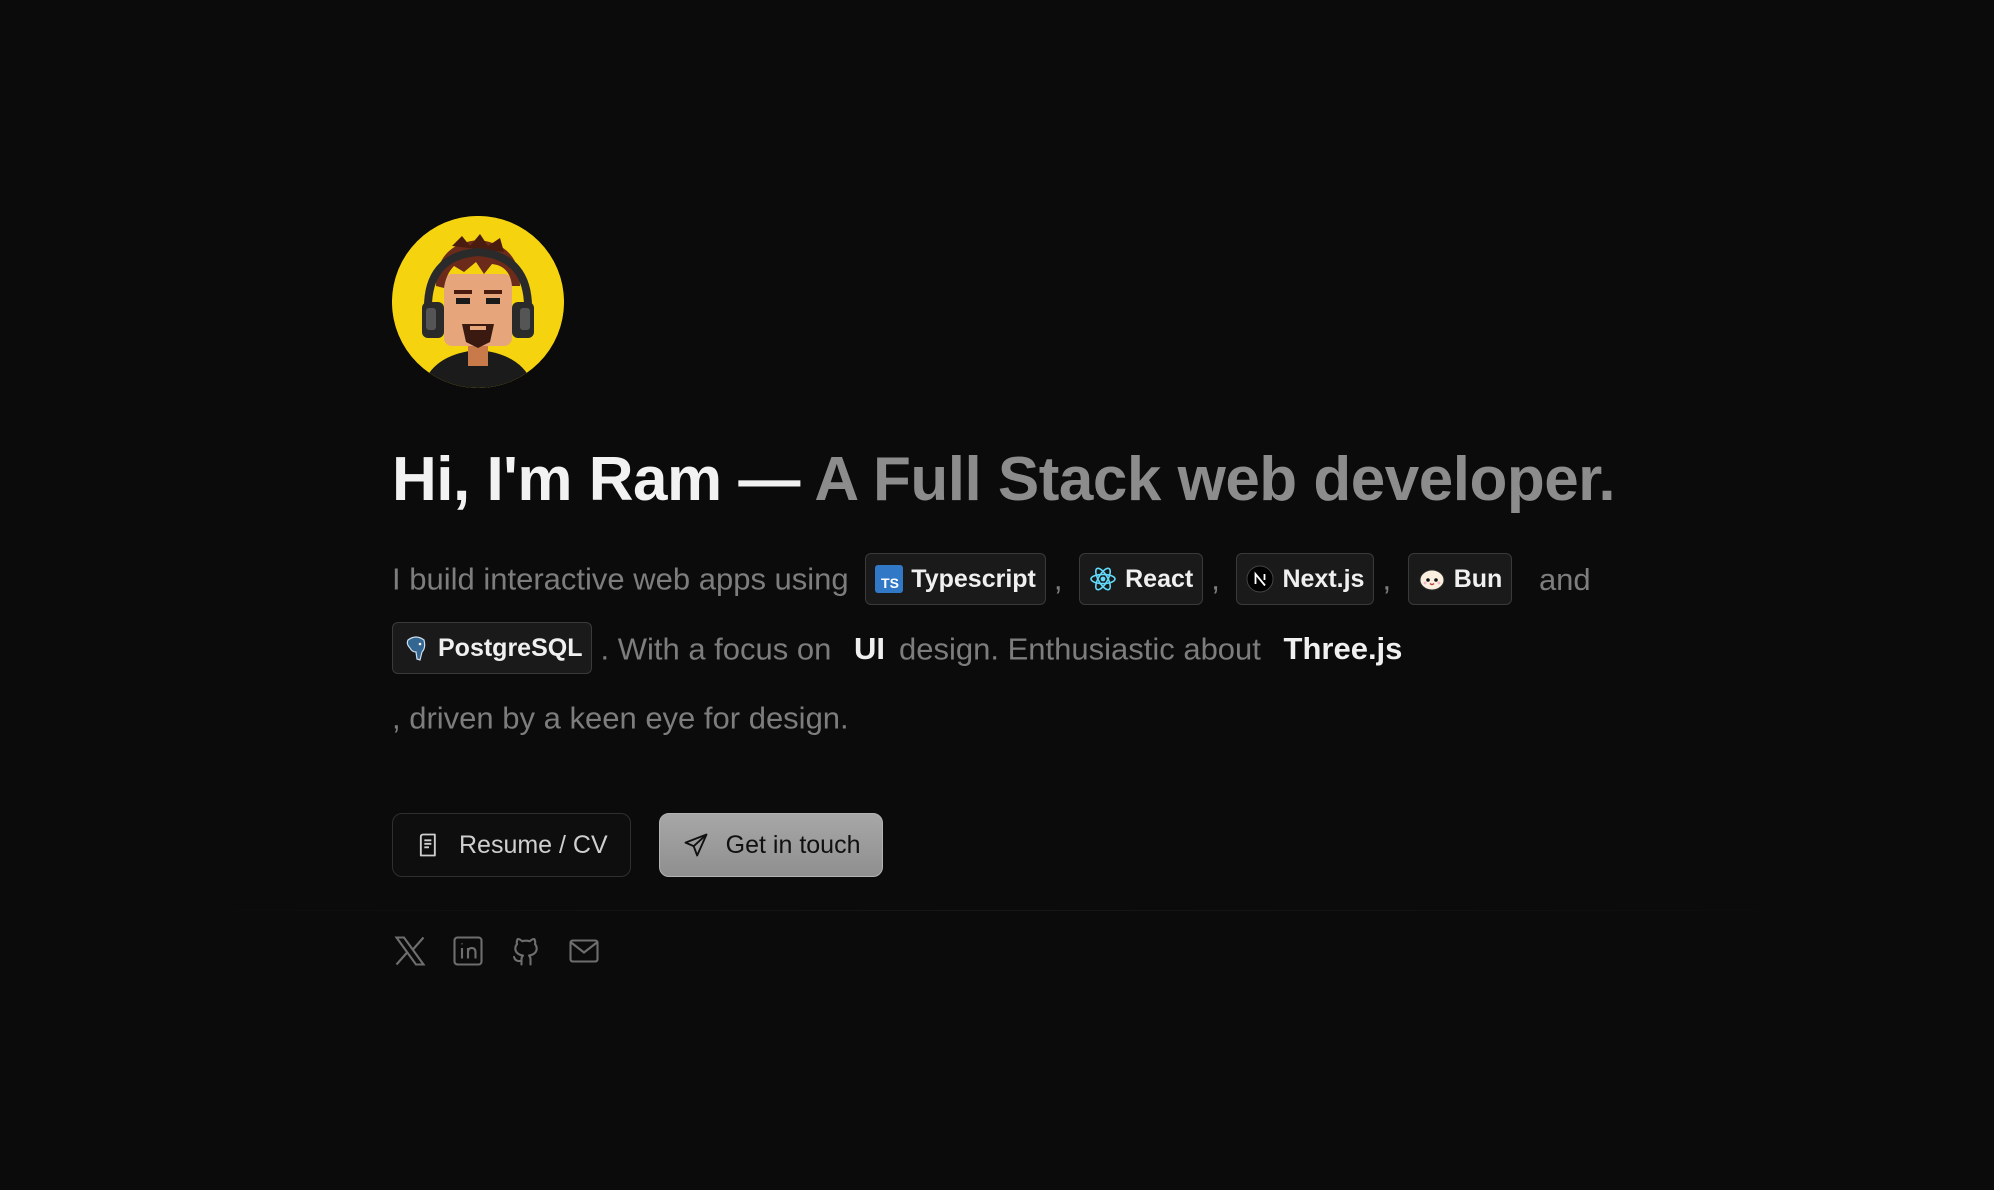  Describe the element at coordinates (696, 845) in the screenshot. I see `send-icon` at that location.